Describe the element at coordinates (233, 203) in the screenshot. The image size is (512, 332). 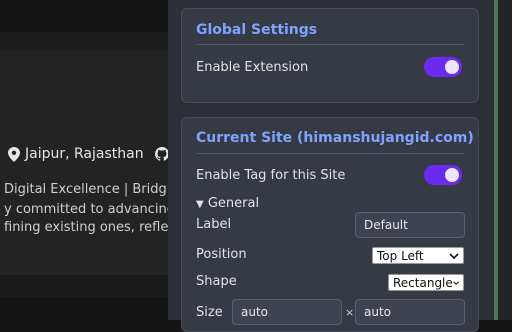
I see `general-section-label: General` at that location.